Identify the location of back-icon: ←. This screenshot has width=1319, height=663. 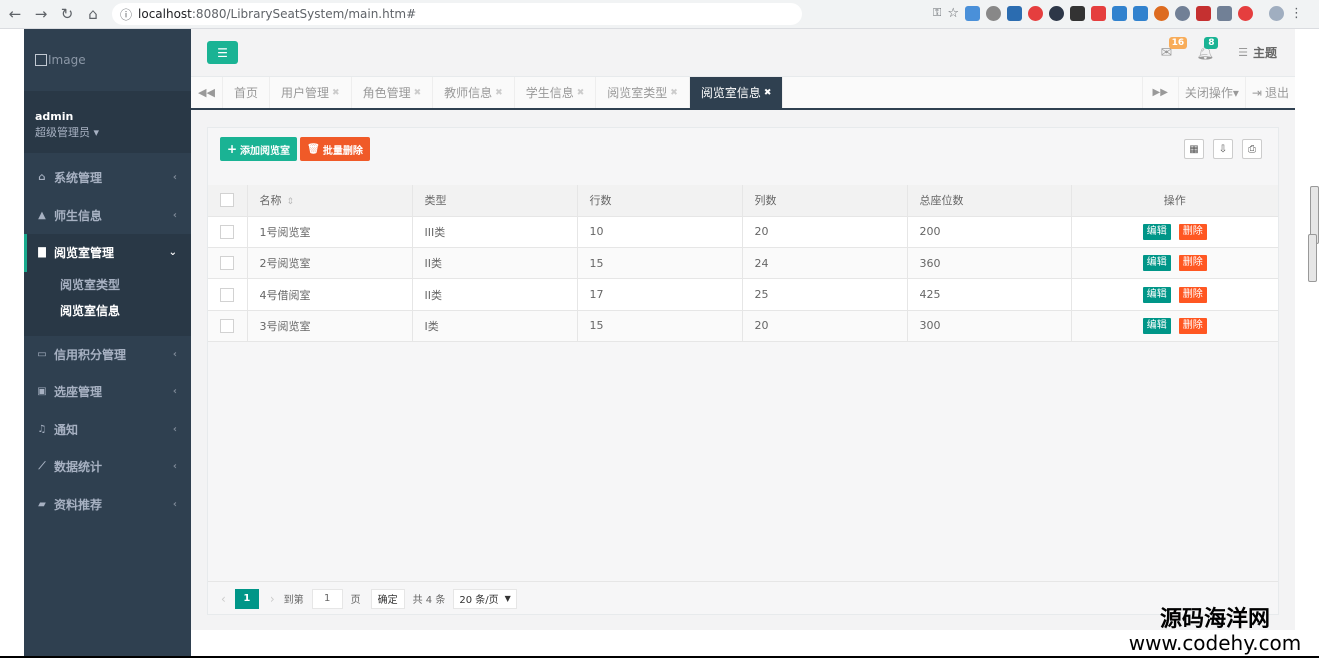
(15, 14).